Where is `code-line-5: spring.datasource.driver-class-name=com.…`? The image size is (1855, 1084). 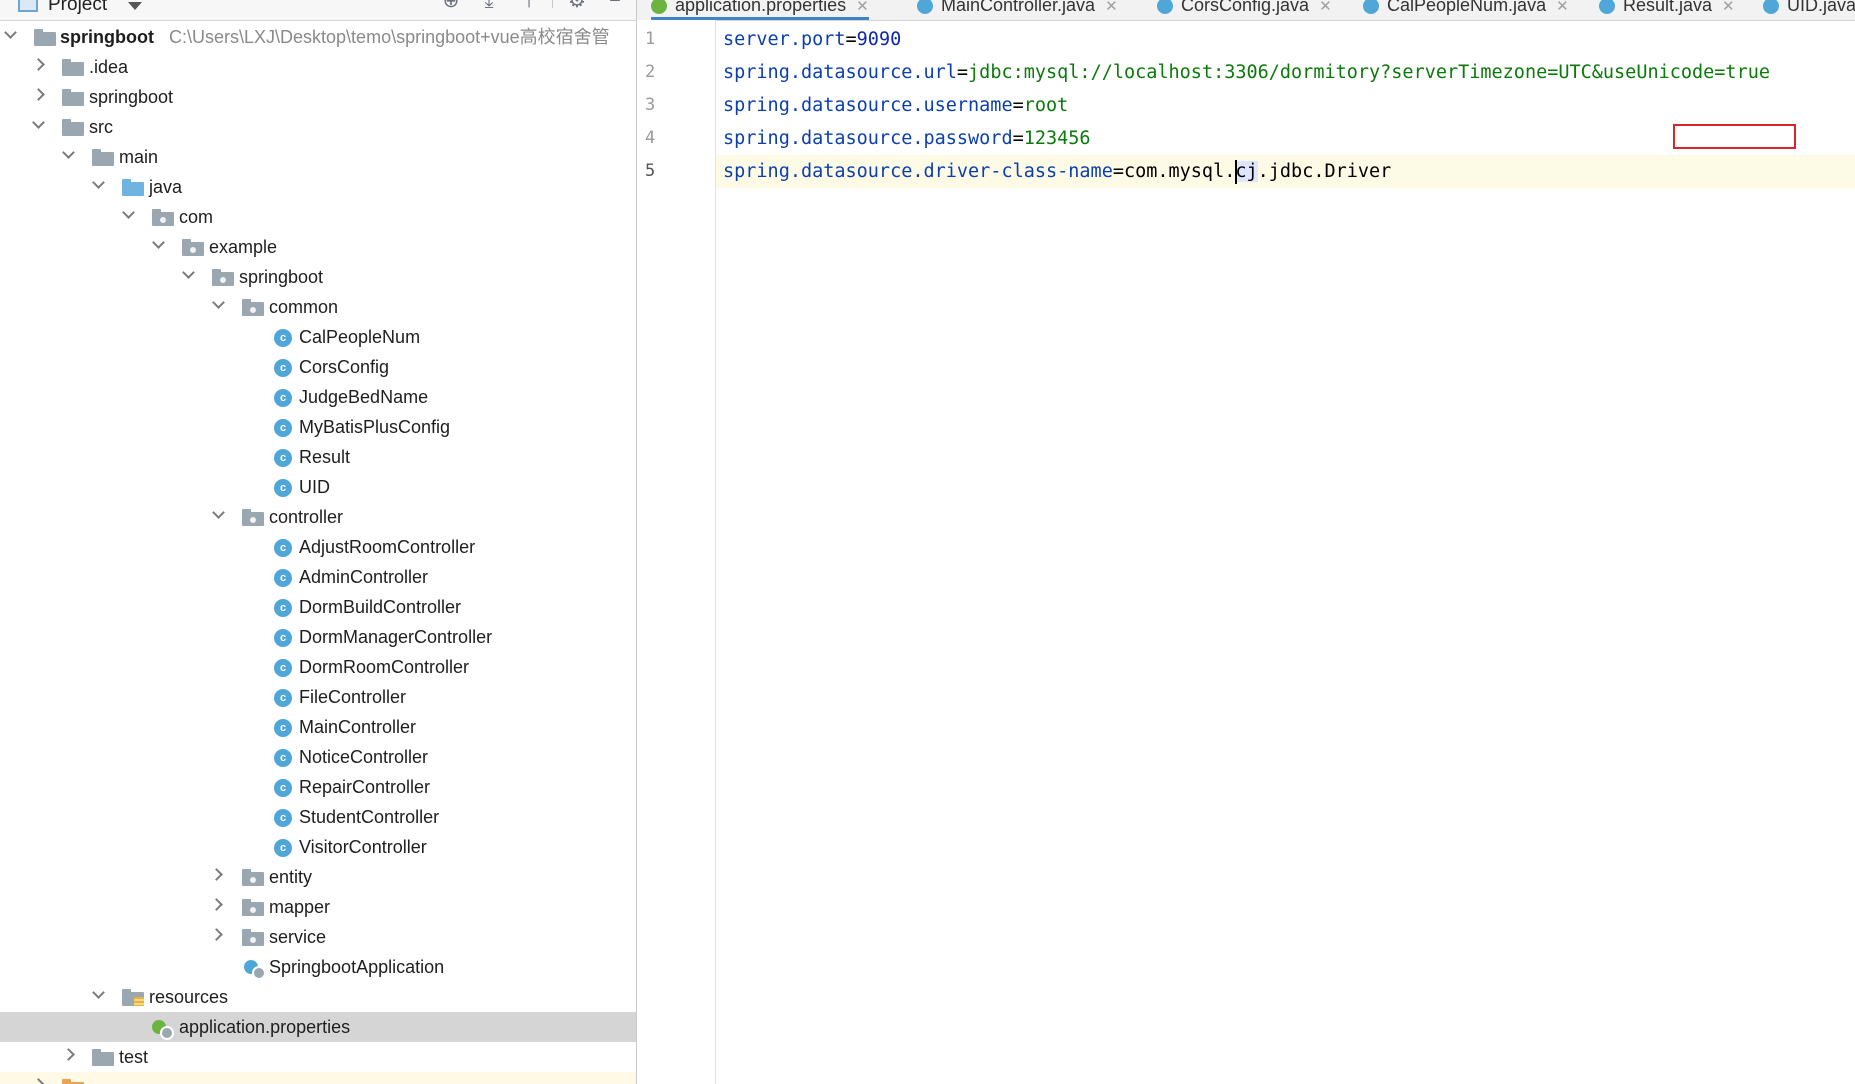
code-line-5: spring.datasource.driver-class-name=com.… is located at coordinates (1057, 171).